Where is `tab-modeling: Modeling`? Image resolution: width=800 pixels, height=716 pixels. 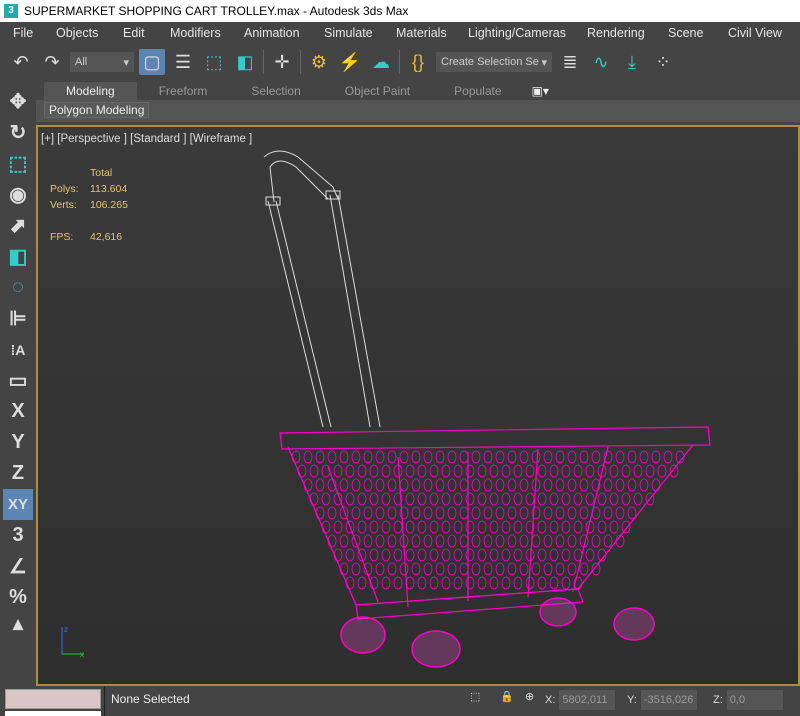 tab-modeling: Modeling is located at coordinates (90, 91).